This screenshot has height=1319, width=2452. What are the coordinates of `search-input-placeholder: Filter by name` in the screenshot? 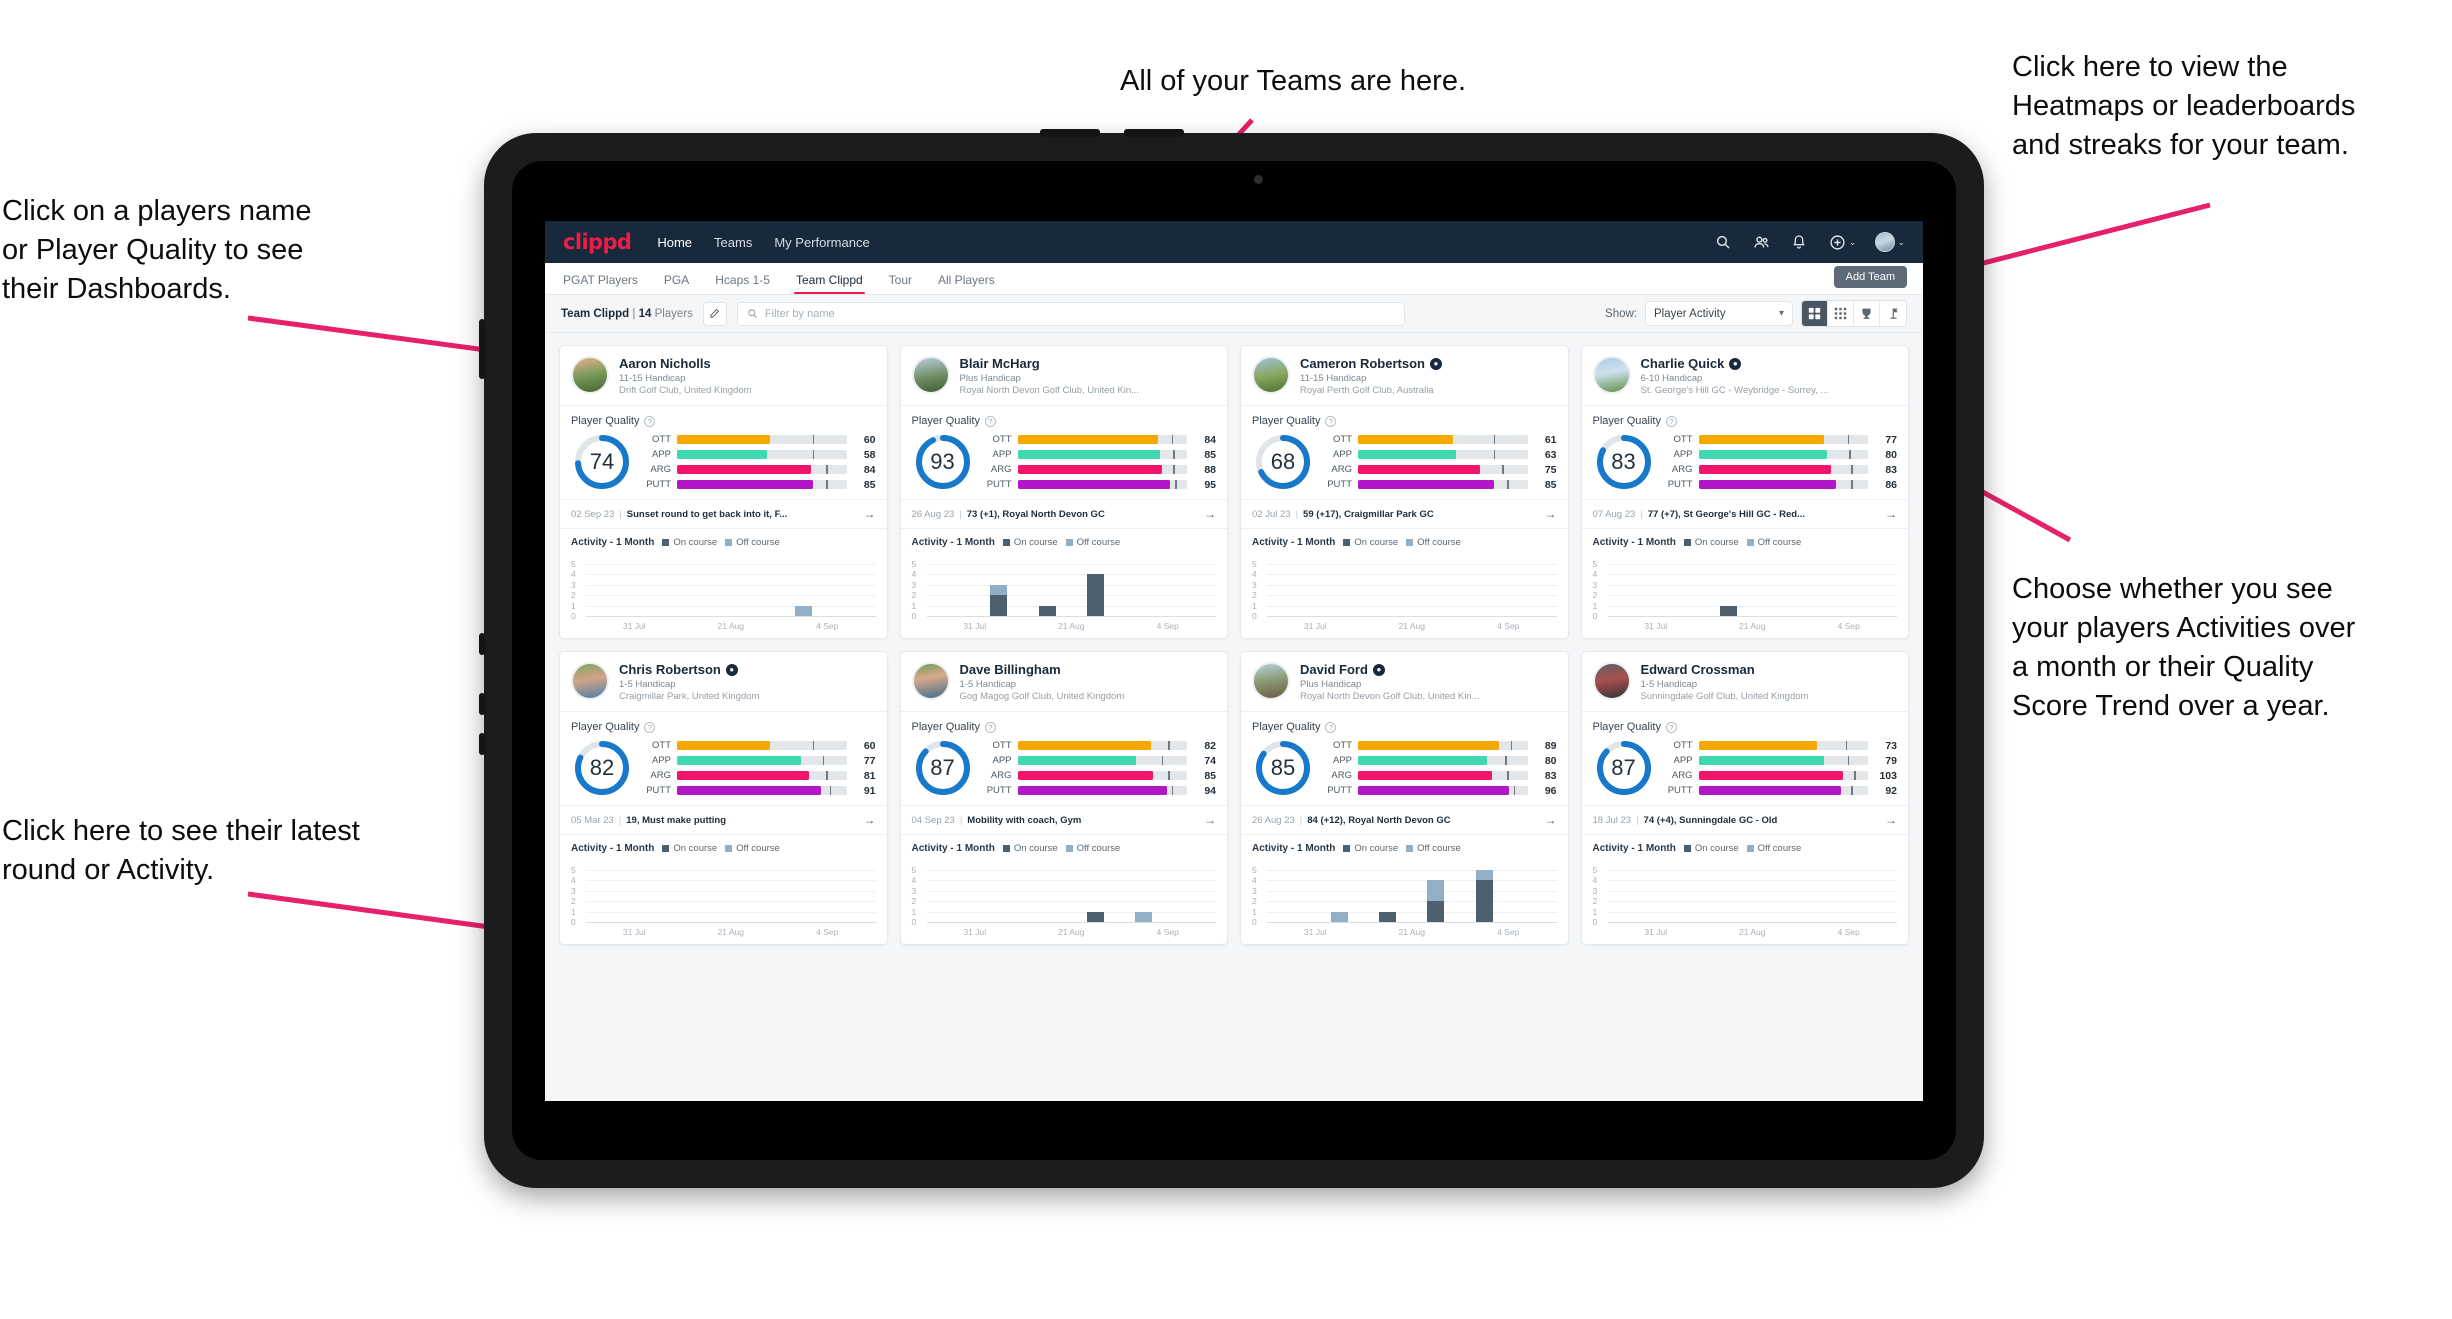 It's located at (800, 314).